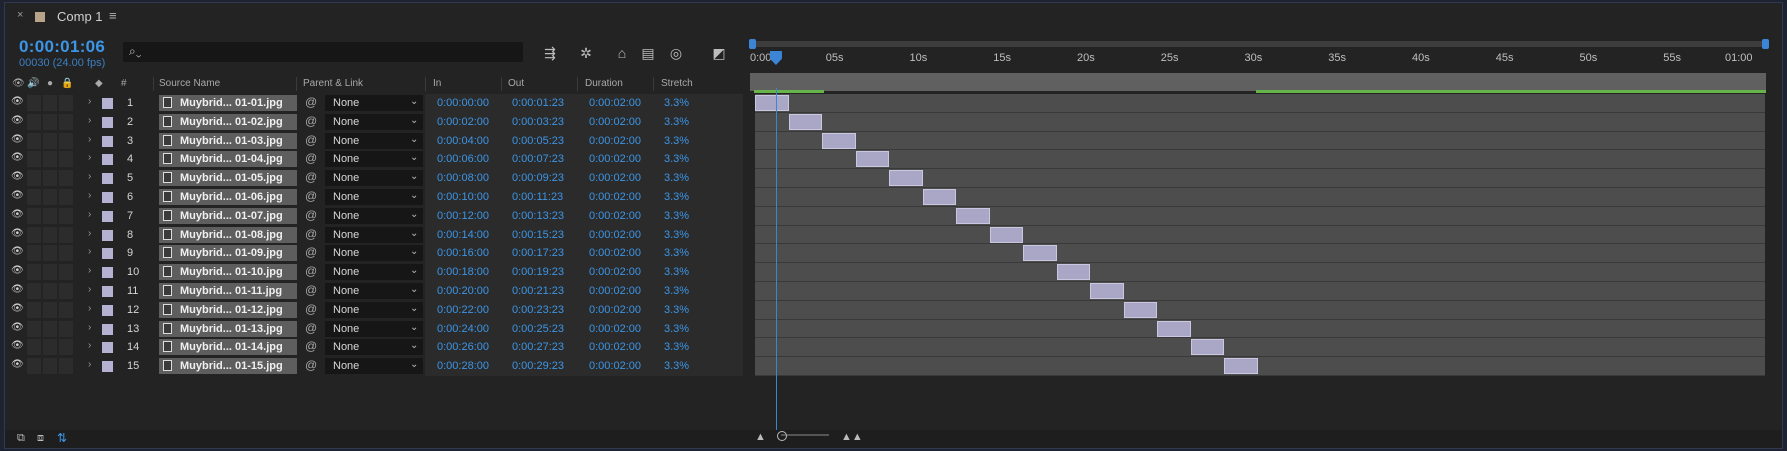 This screenshot has width=1787, height=451. I want to click on audio-column-icon: 🔊, so click(33, 83).